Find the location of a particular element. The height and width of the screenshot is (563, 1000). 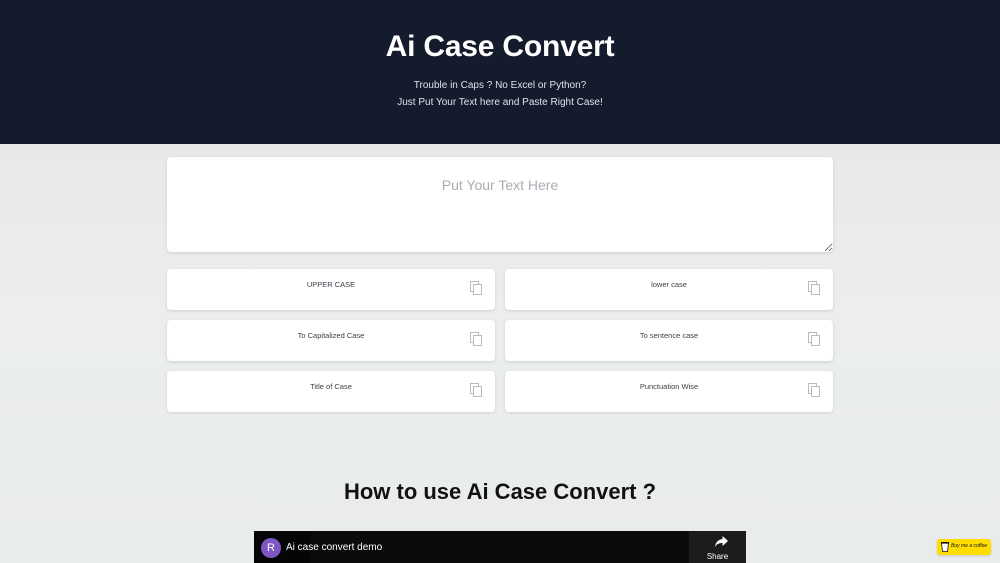

video-title: Ai case convert demo is located at coordinates (334, 547).